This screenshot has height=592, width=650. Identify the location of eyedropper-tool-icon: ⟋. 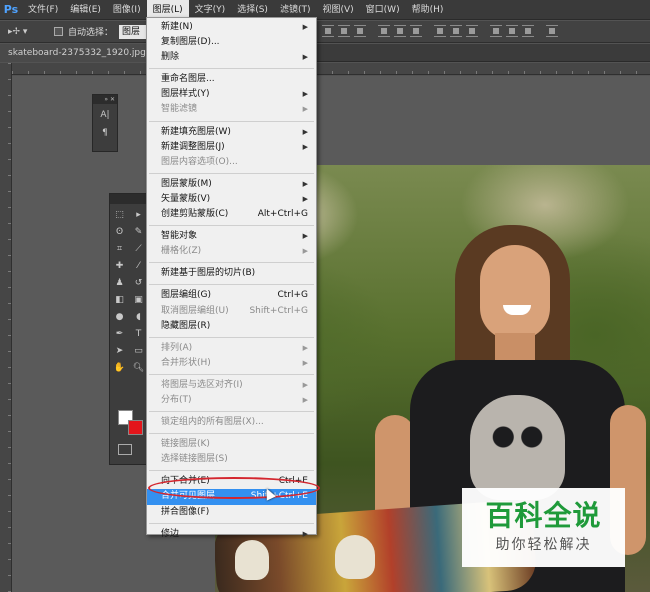
(138, 249).